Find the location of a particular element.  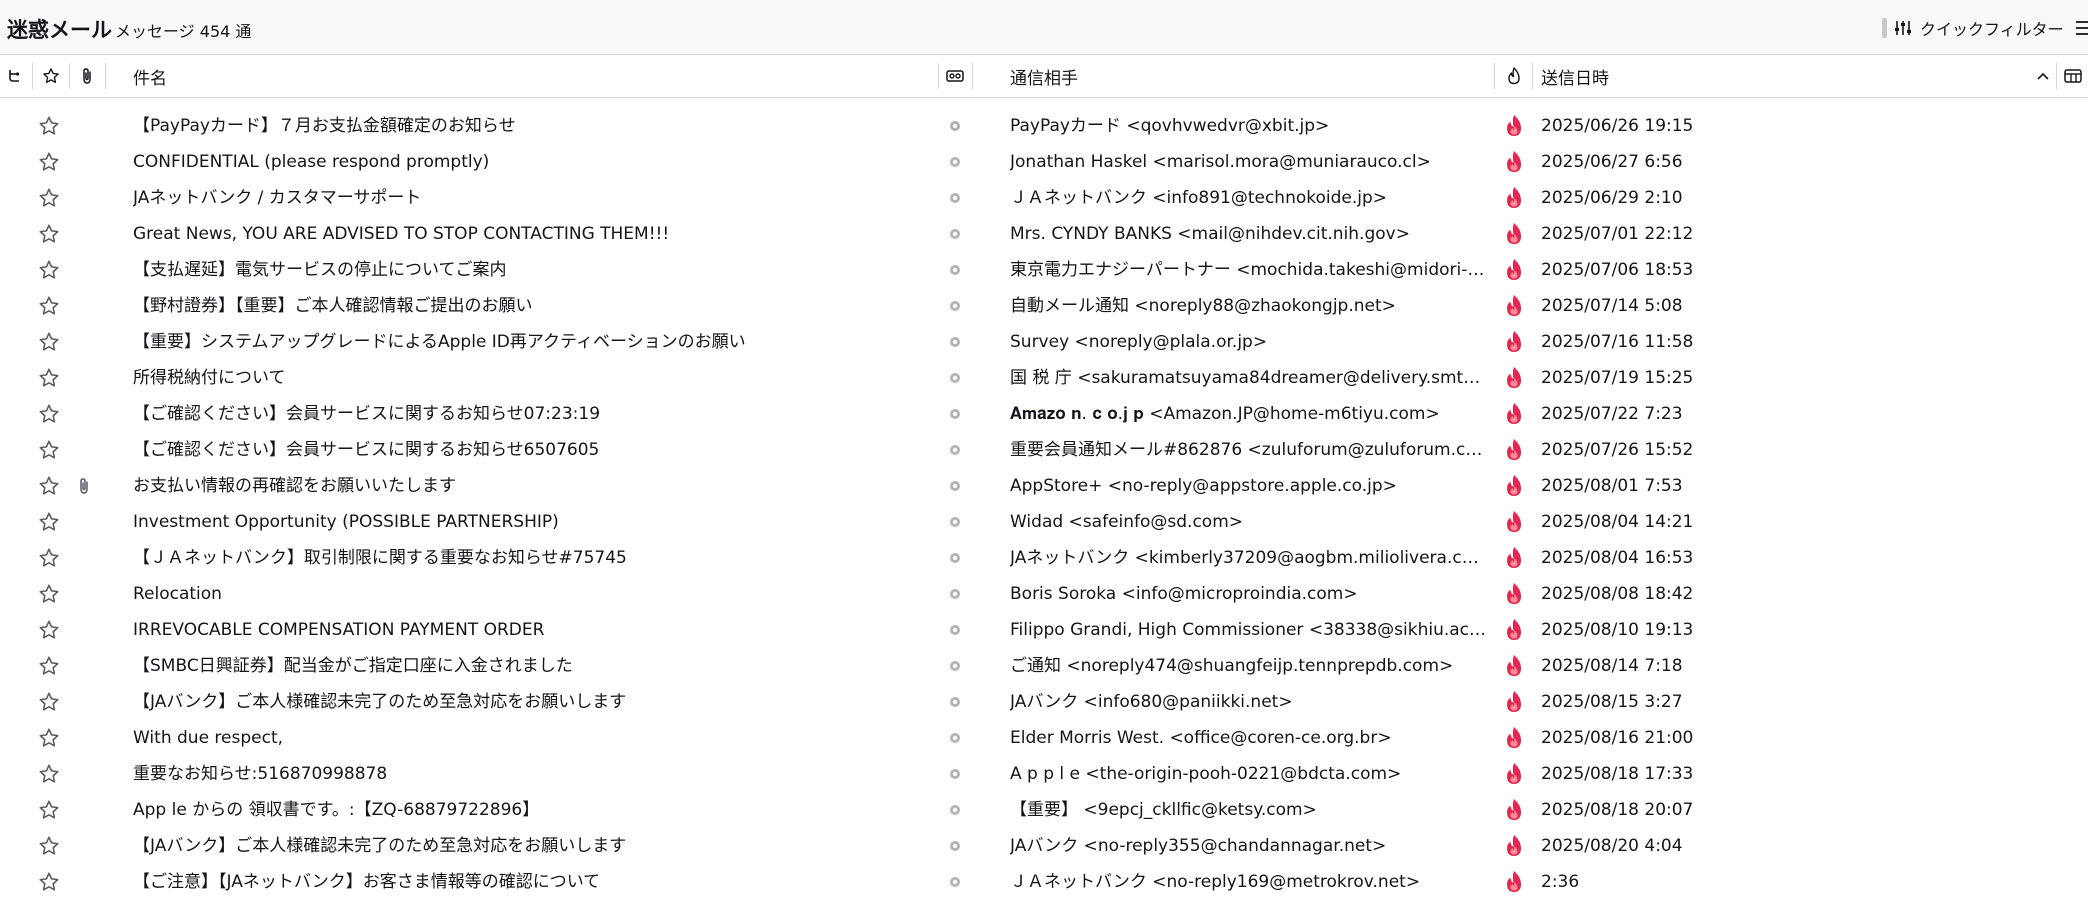

column-picker-button is located at coordinates (2073, 76).